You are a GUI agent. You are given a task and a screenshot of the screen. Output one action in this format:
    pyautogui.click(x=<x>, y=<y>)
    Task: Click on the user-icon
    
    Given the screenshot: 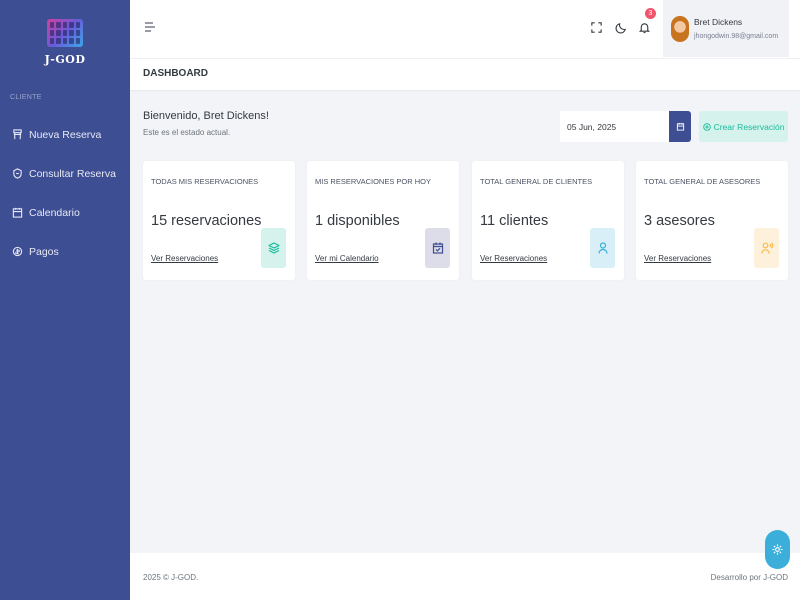 What is the action you would take?
    pyautogui.click(x=602, y=248)
    